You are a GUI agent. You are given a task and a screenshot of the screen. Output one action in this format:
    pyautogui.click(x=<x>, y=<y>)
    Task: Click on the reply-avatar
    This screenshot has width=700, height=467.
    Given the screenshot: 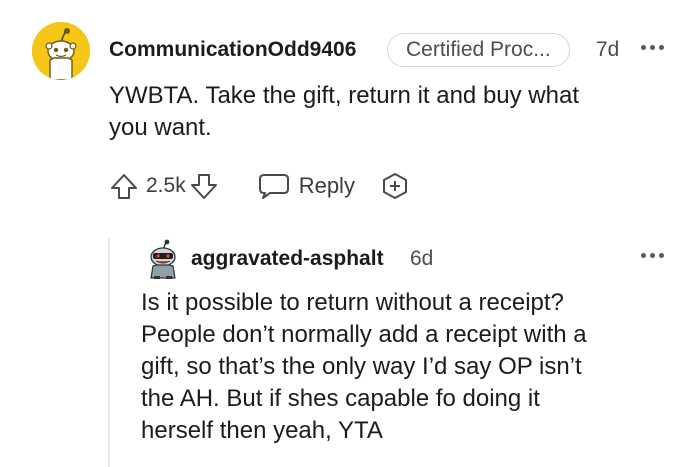 What is the action you would take?
    pyautogui.click(x=163, y=259)
    